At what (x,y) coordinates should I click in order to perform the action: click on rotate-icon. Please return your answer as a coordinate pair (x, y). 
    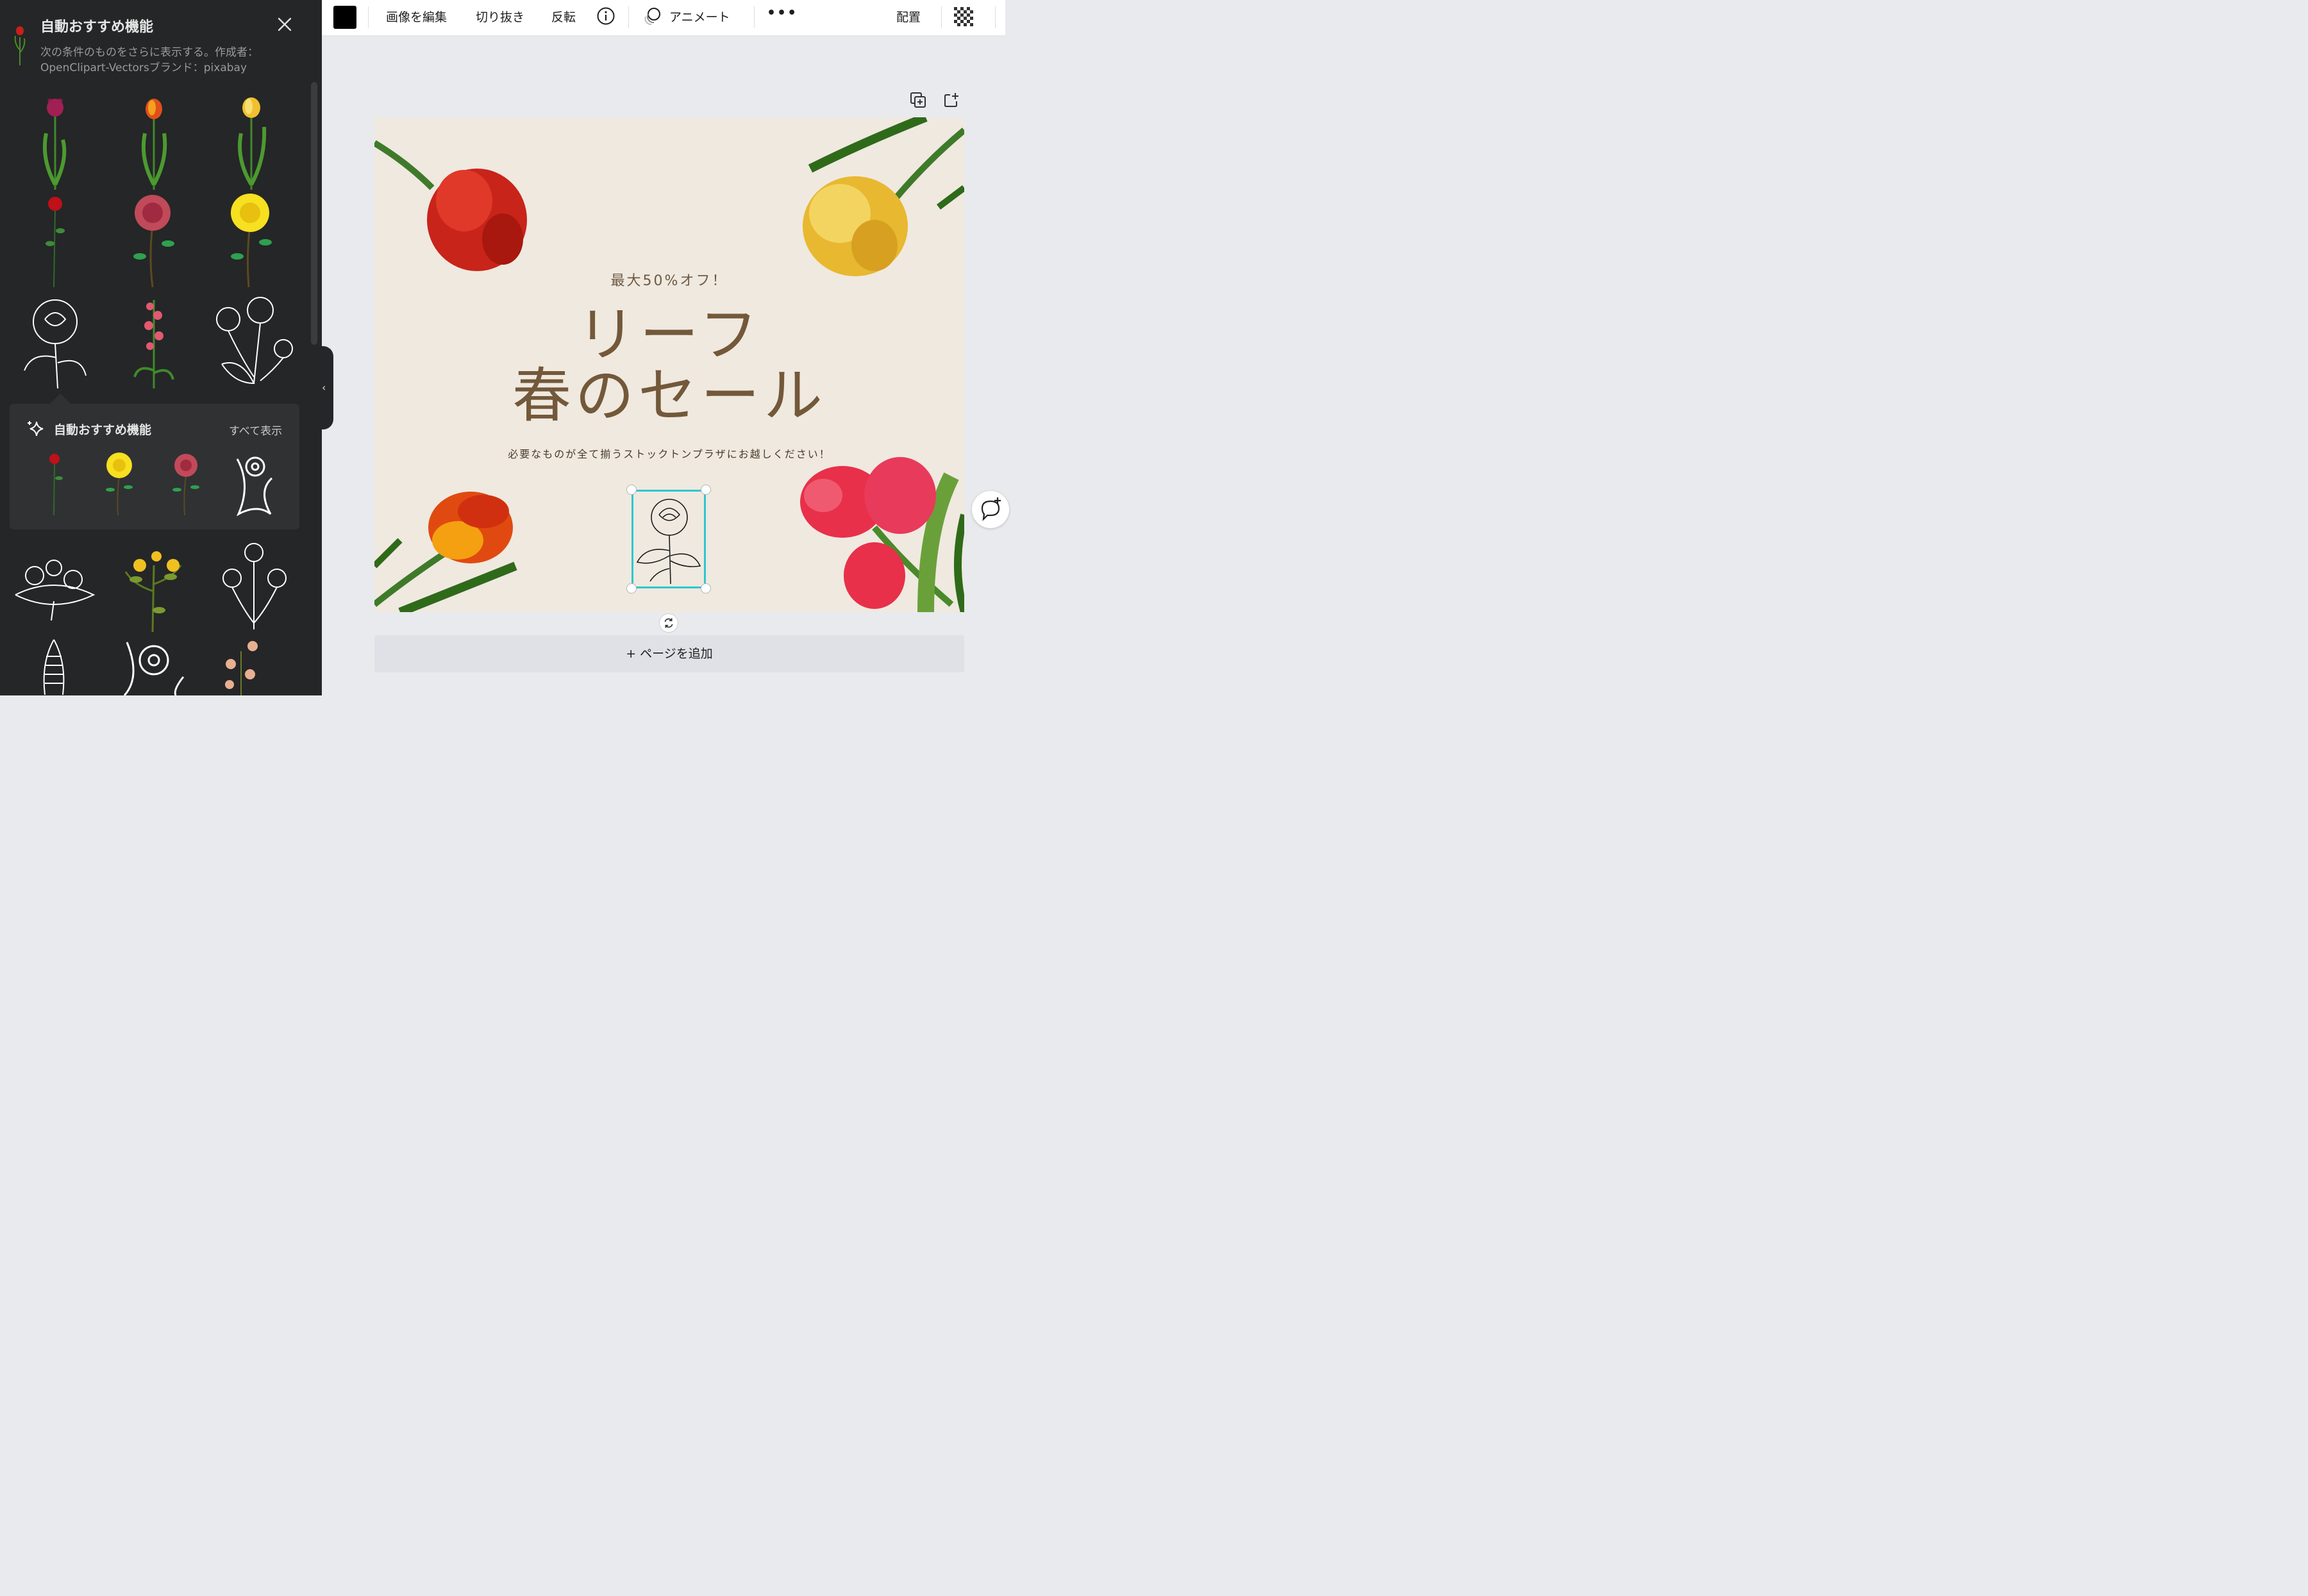
    Looking at the image, I should click on (668, 623).